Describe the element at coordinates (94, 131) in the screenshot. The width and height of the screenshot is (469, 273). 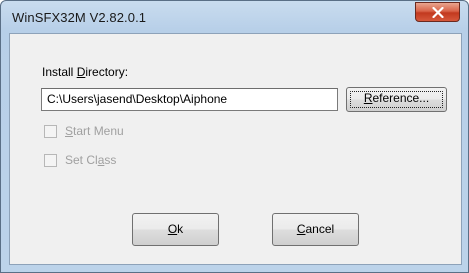
I see `start-menu-label: Start Menu` at that location.